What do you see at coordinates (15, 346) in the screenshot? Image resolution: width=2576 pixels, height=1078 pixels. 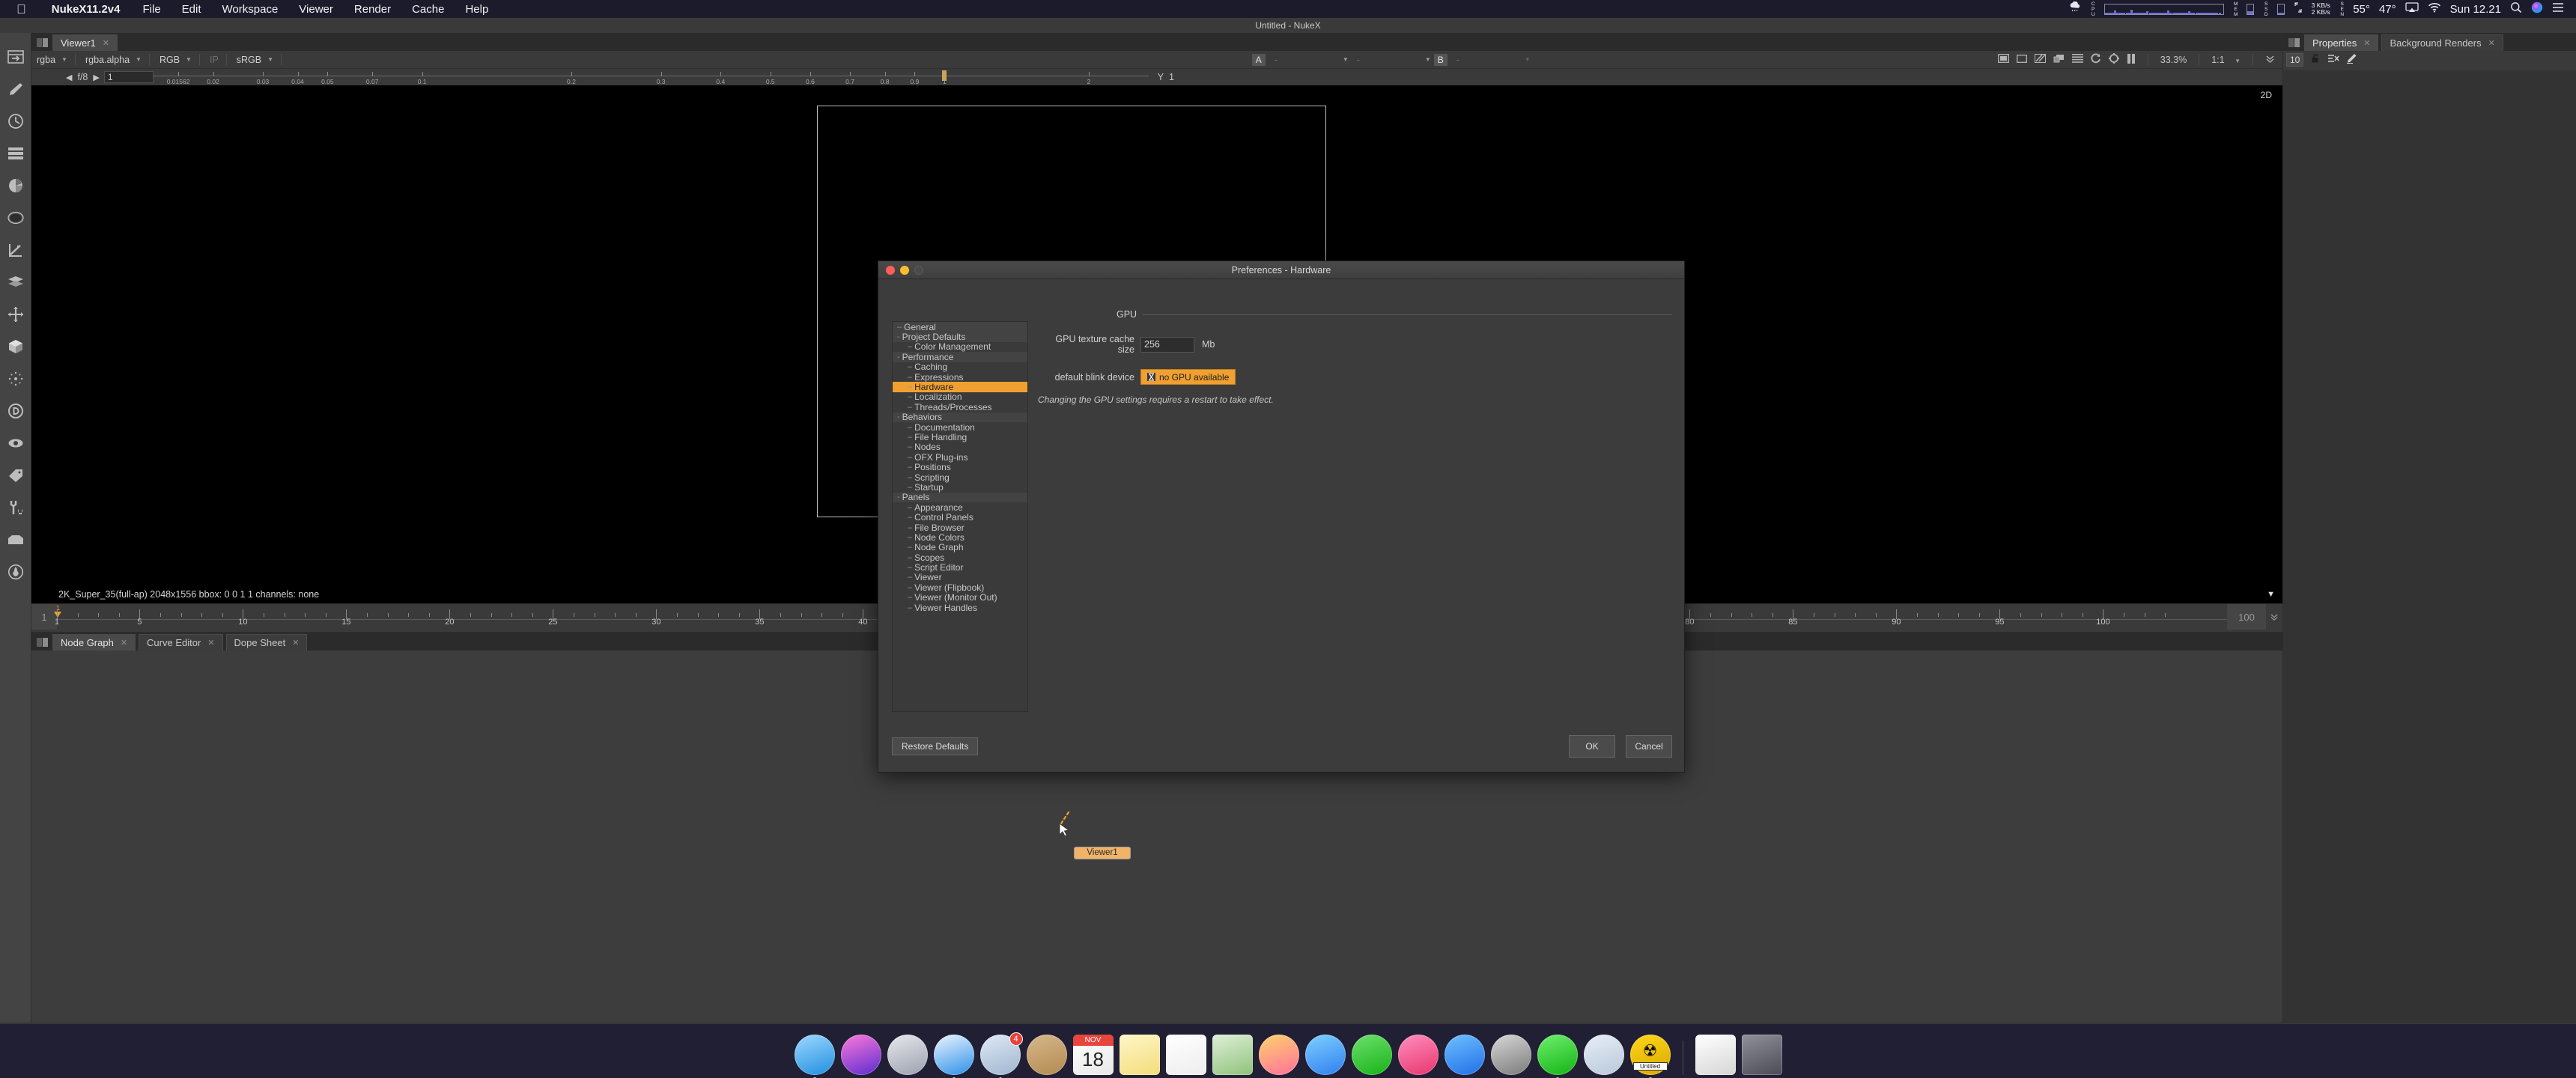 I see `3d-icon` at bounding box center [15, 346].